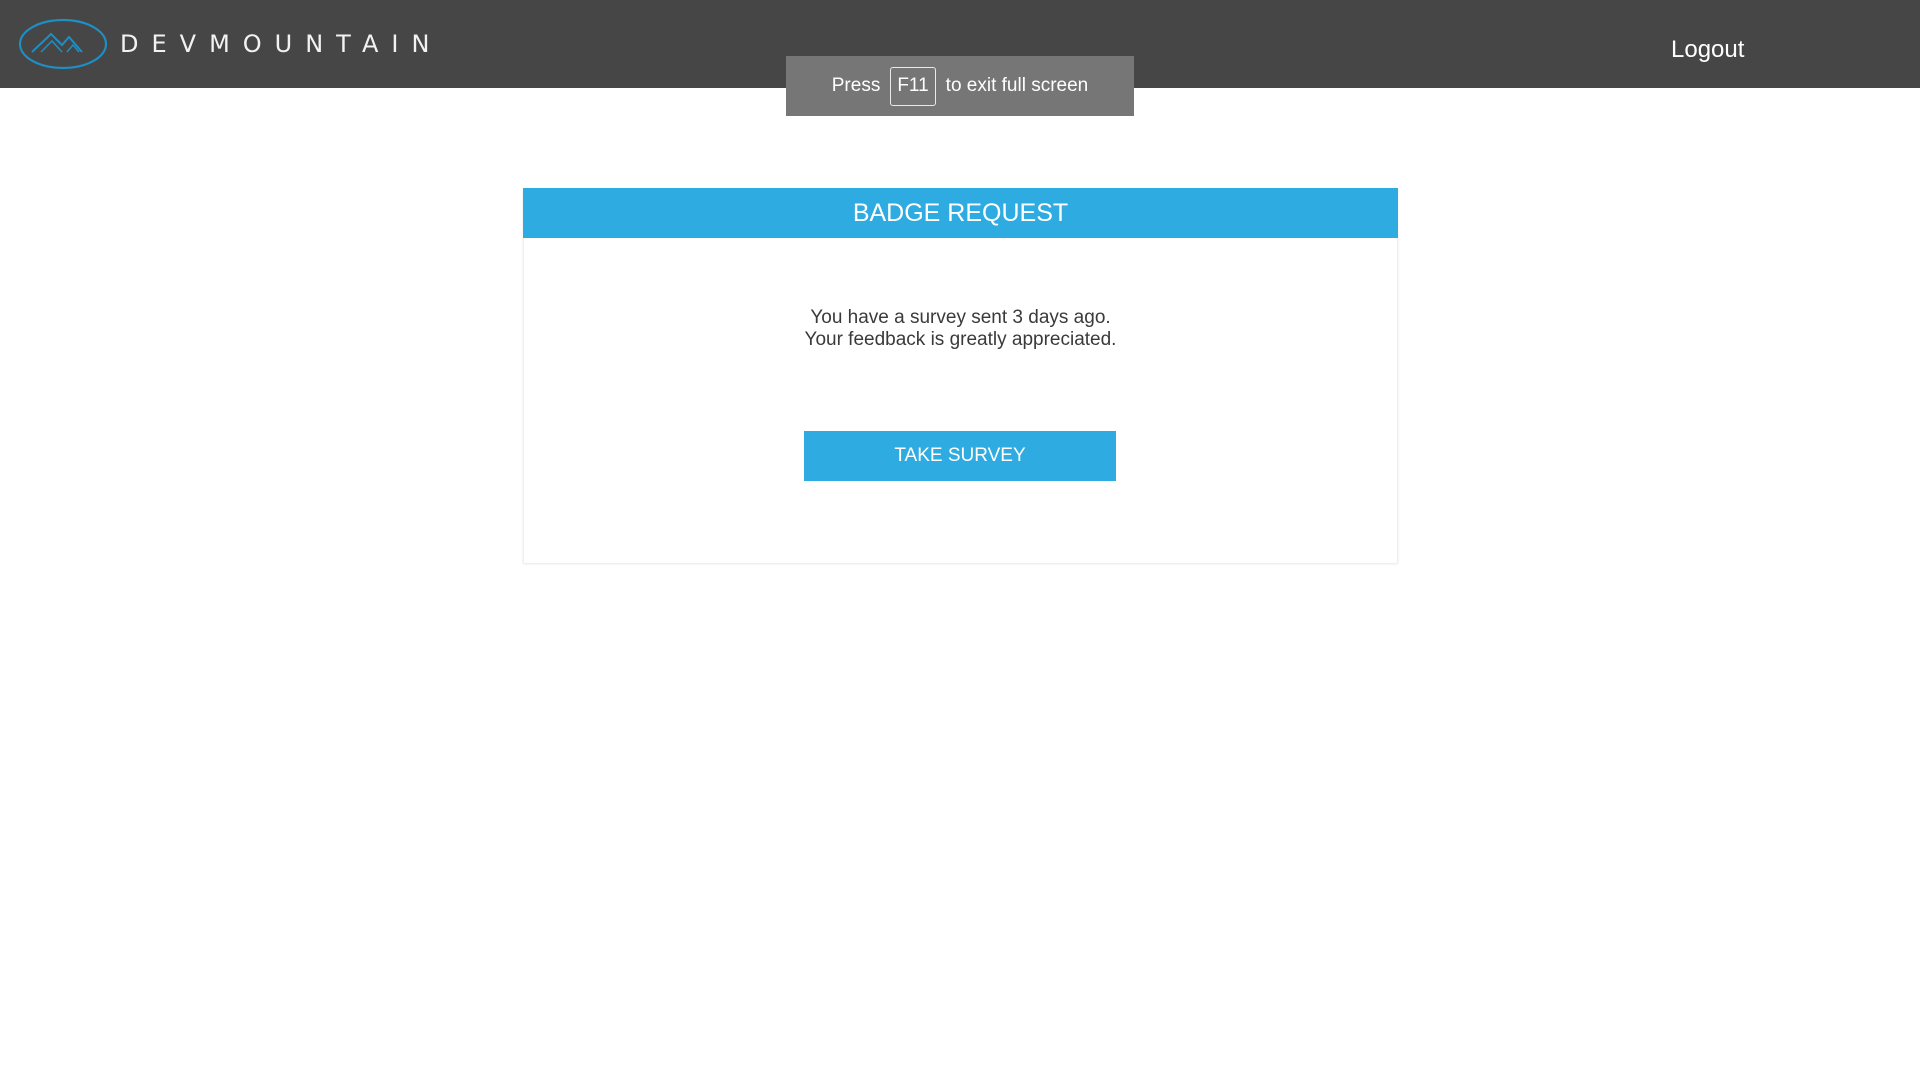  What do you see at coordinates (913, 86) in the screenshot?
I see `f11-key-hint: F11` at bounding box center [913, 86].